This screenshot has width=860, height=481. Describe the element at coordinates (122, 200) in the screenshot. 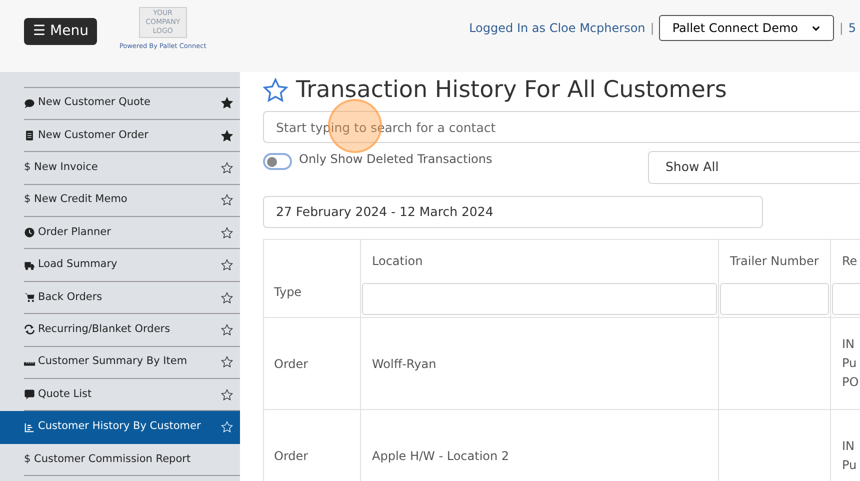

I see `sidebar-item: $ New Credit Memo` at that location.